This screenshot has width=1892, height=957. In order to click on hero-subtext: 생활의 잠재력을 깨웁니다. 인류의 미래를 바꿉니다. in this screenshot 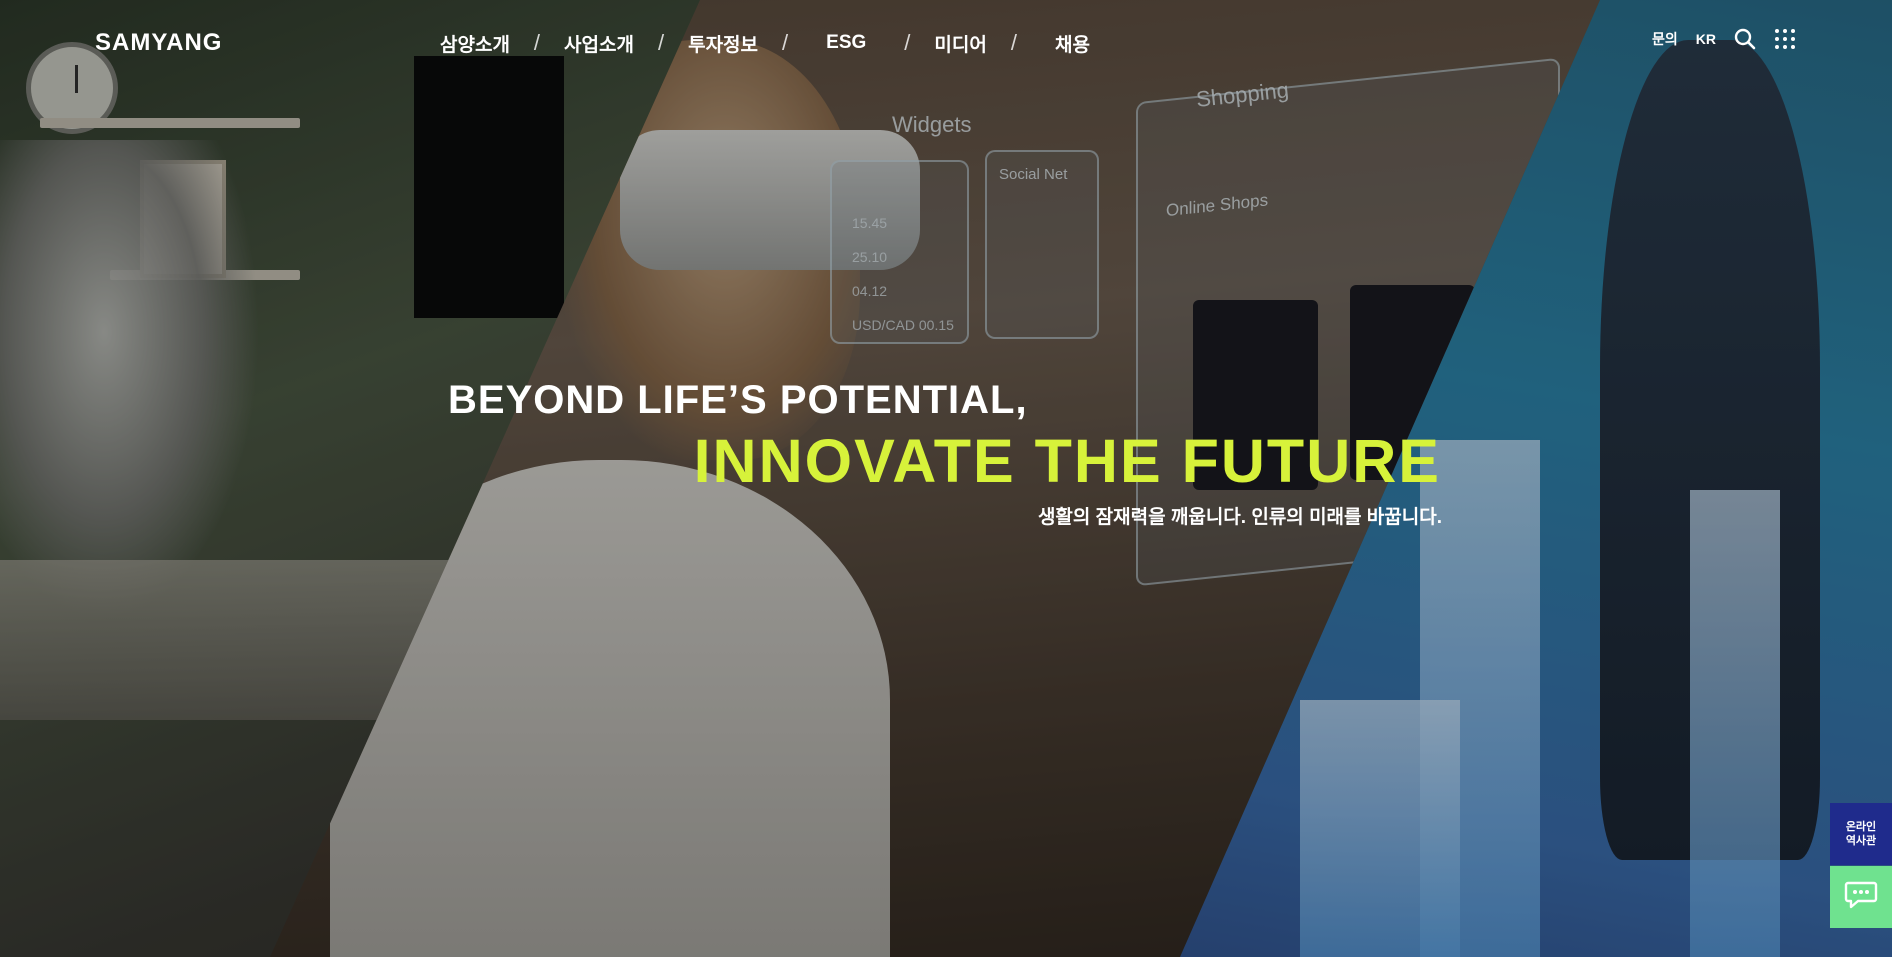, I will do `click(1239, 517)`.